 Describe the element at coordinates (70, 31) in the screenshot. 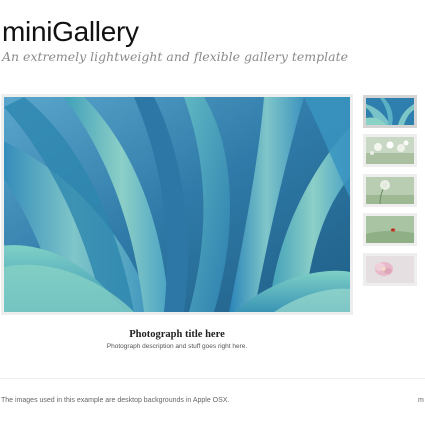

I see `site-title: miniGallery` at that location.